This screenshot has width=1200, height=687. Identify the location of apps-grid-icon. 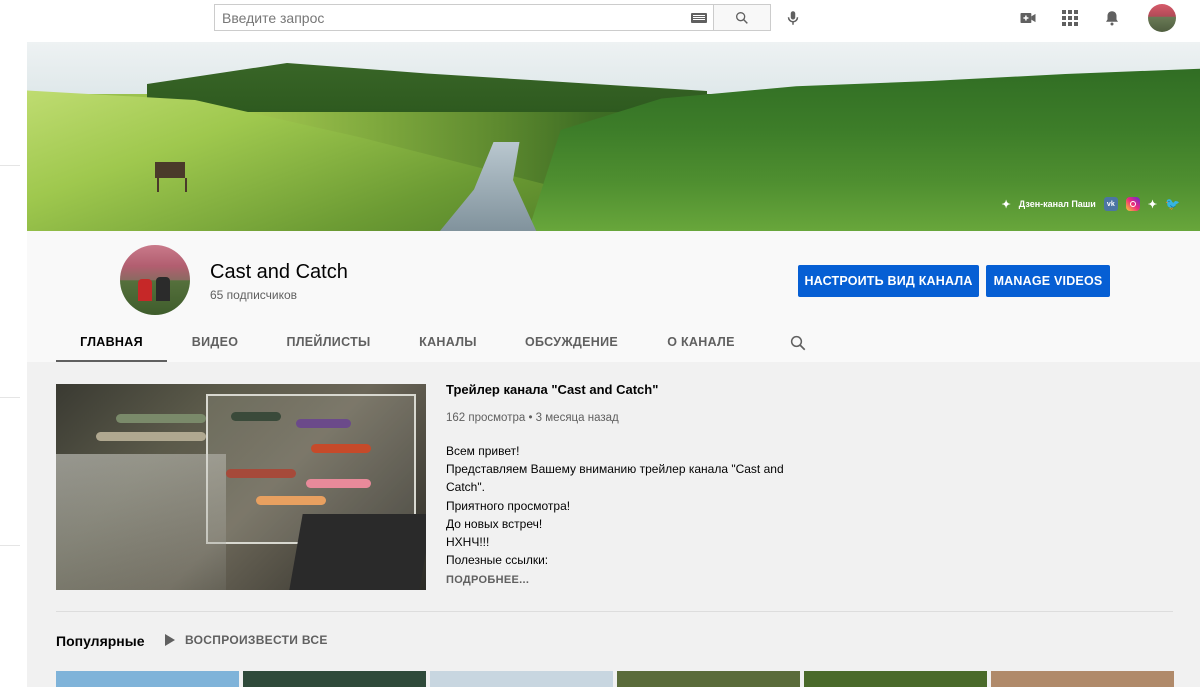
(1070, 18).